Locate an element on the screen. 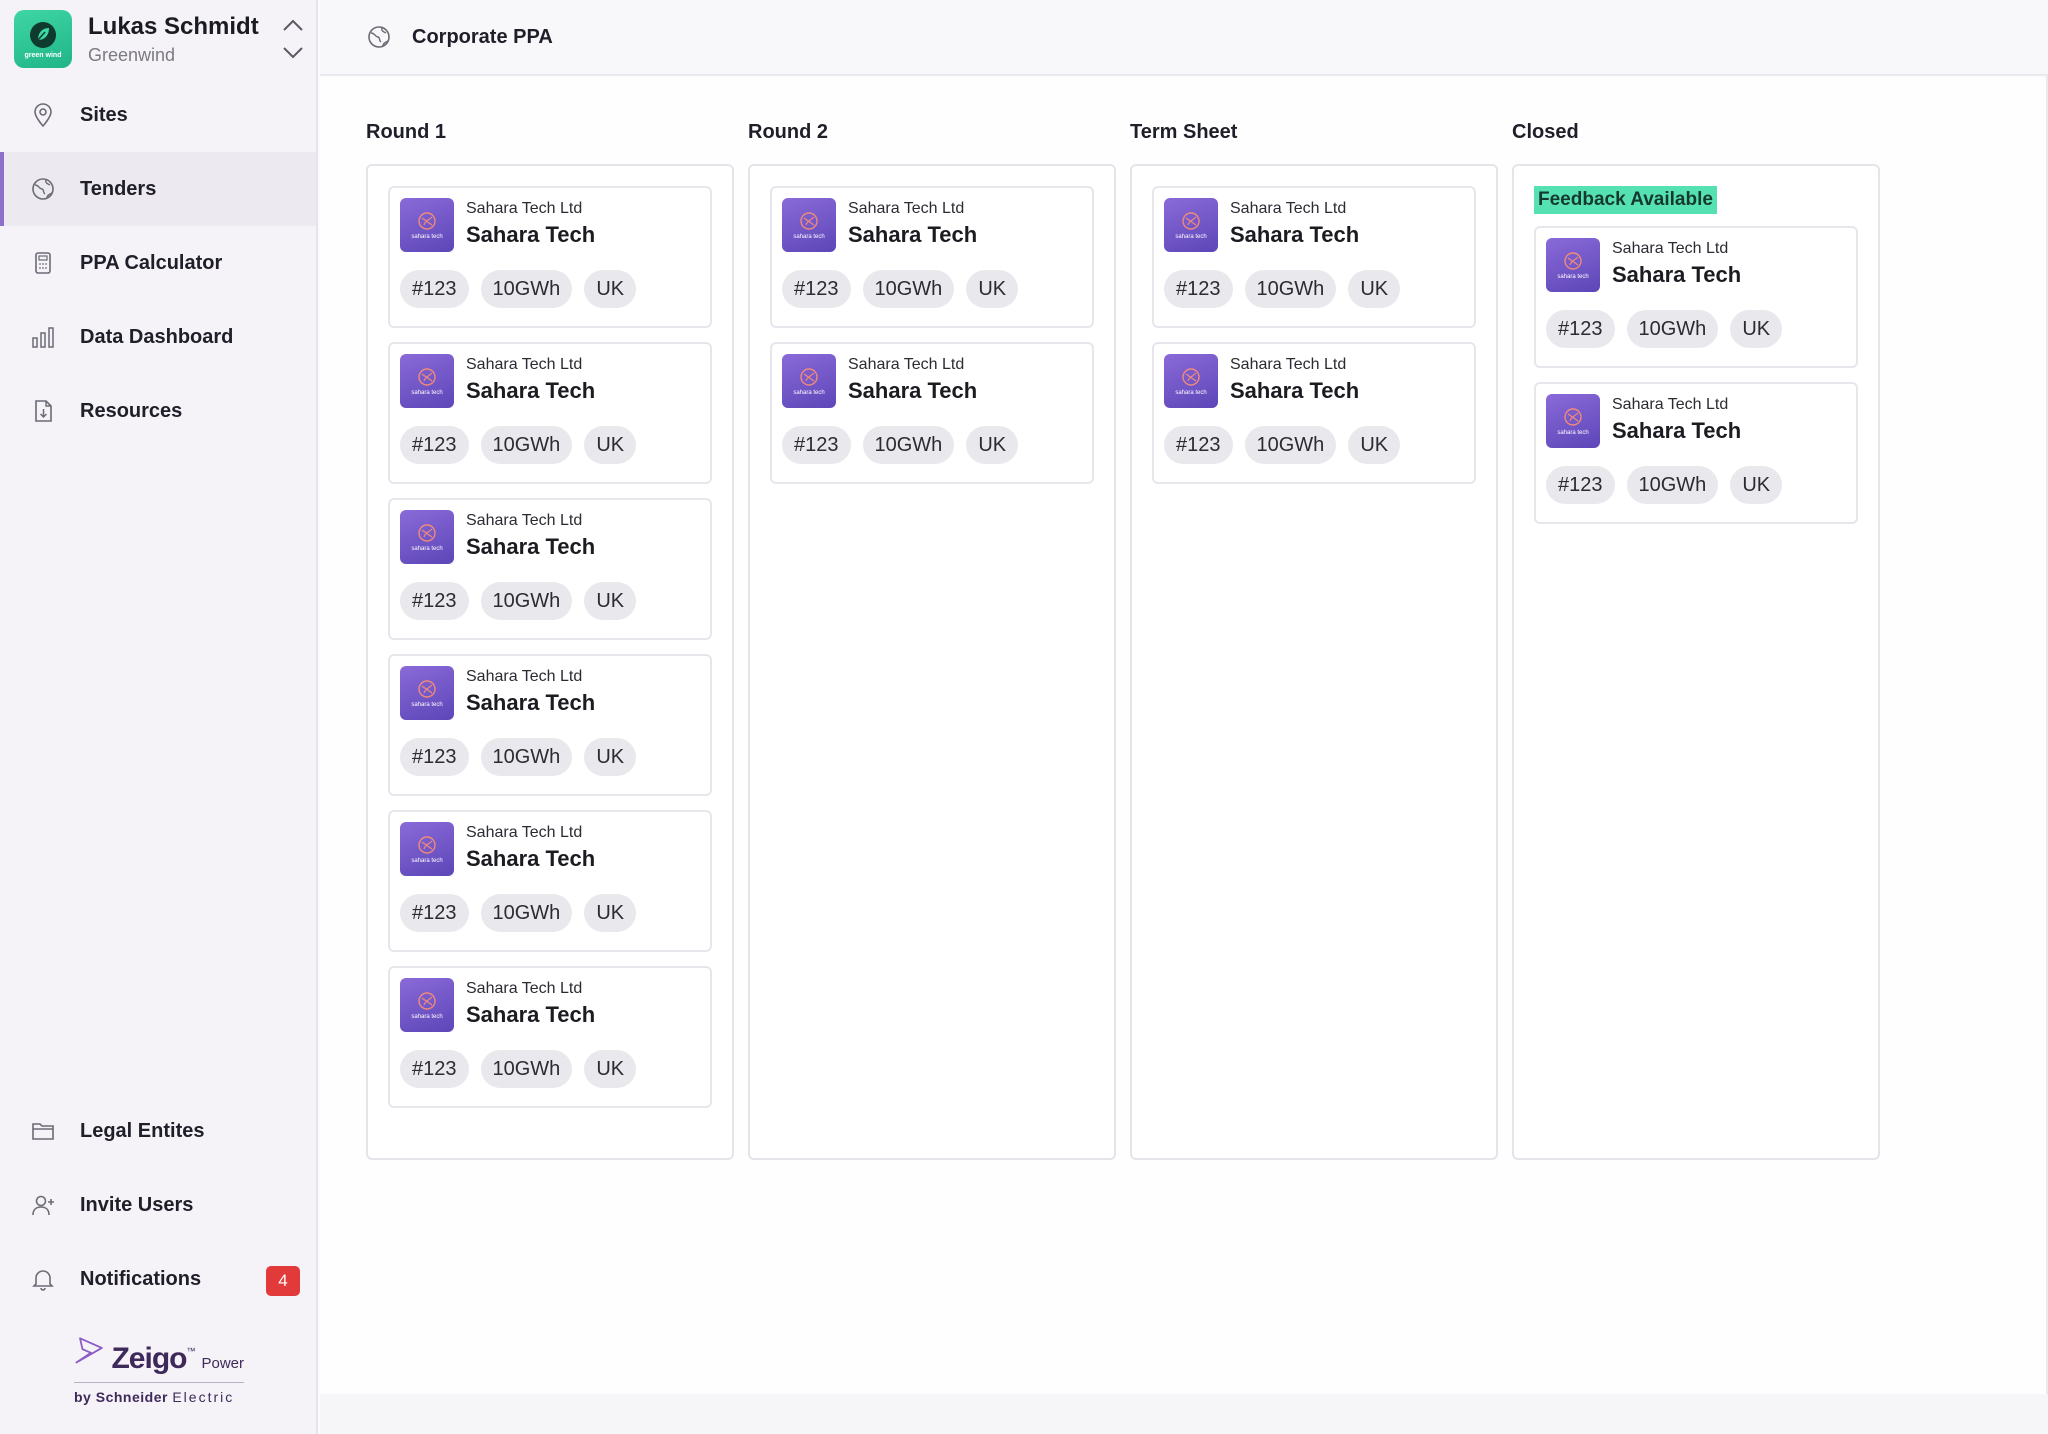 Image resolution: width=2048 pixels, height=1434 pixels. globe-icon is located at coordinates (379, 37).